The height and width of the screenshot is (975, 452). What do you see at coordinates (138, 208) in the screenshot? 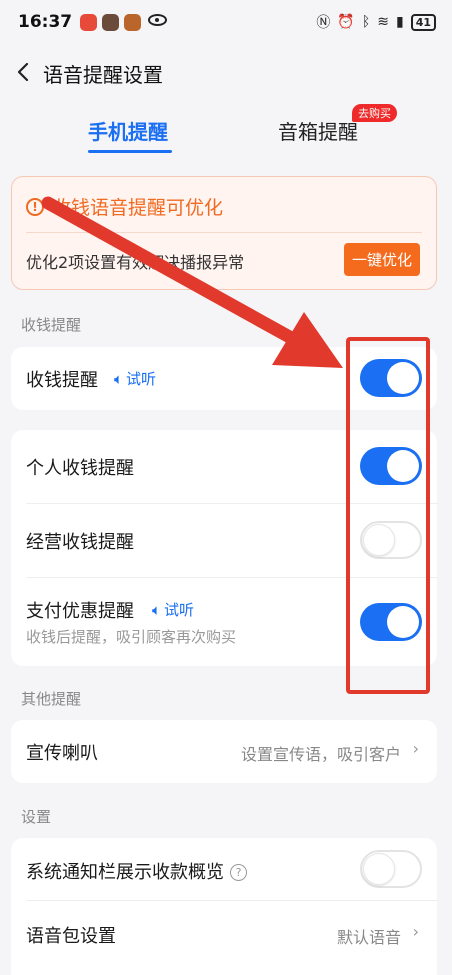
I see `optimize-title: 收钱语音提醒可优化` at bounding box center [138, 208].